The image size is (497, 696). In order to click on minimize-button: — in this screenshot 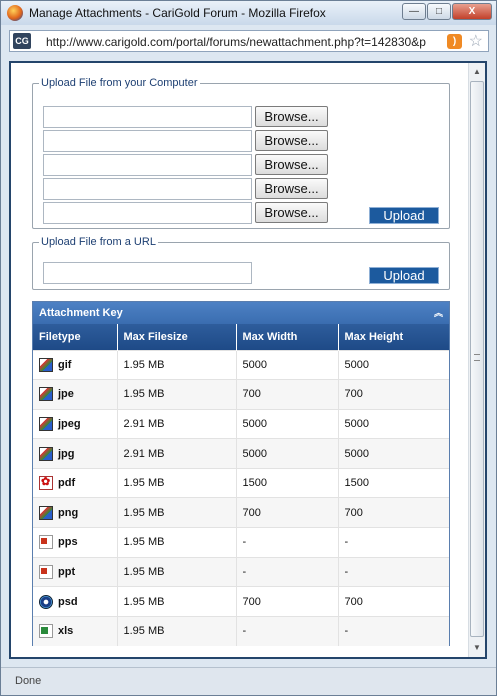, I will do `click(414, 11)`.